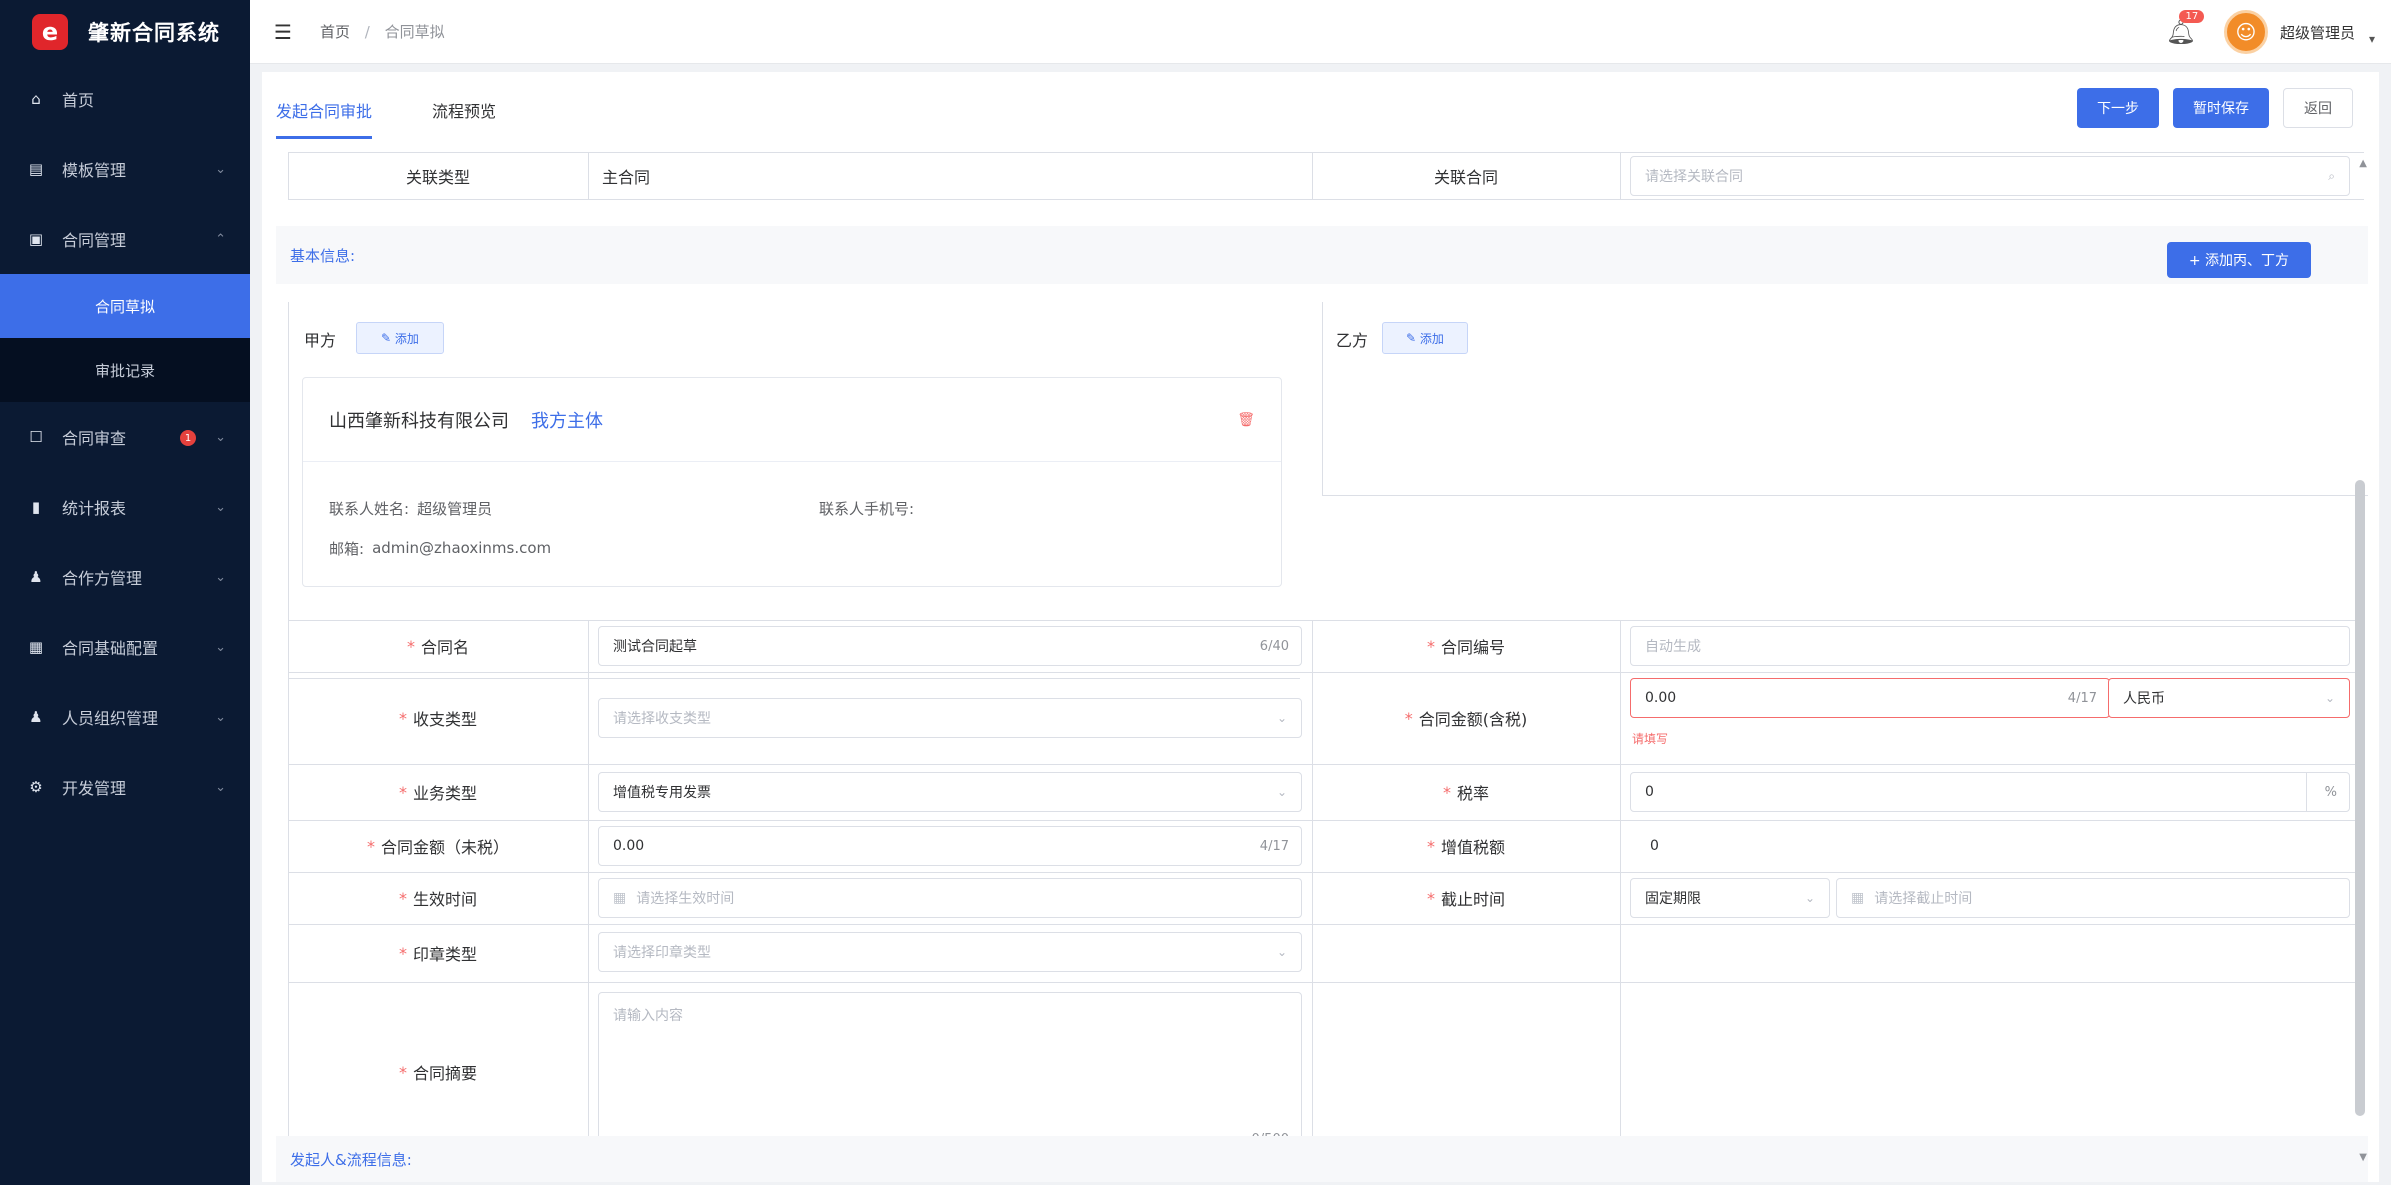 The image size is (2391, 1185). What do you see at coordinates (437, 177) in the screenshot?
I see `relation-type-label: 关联类型` at bounding box center [437, 177].